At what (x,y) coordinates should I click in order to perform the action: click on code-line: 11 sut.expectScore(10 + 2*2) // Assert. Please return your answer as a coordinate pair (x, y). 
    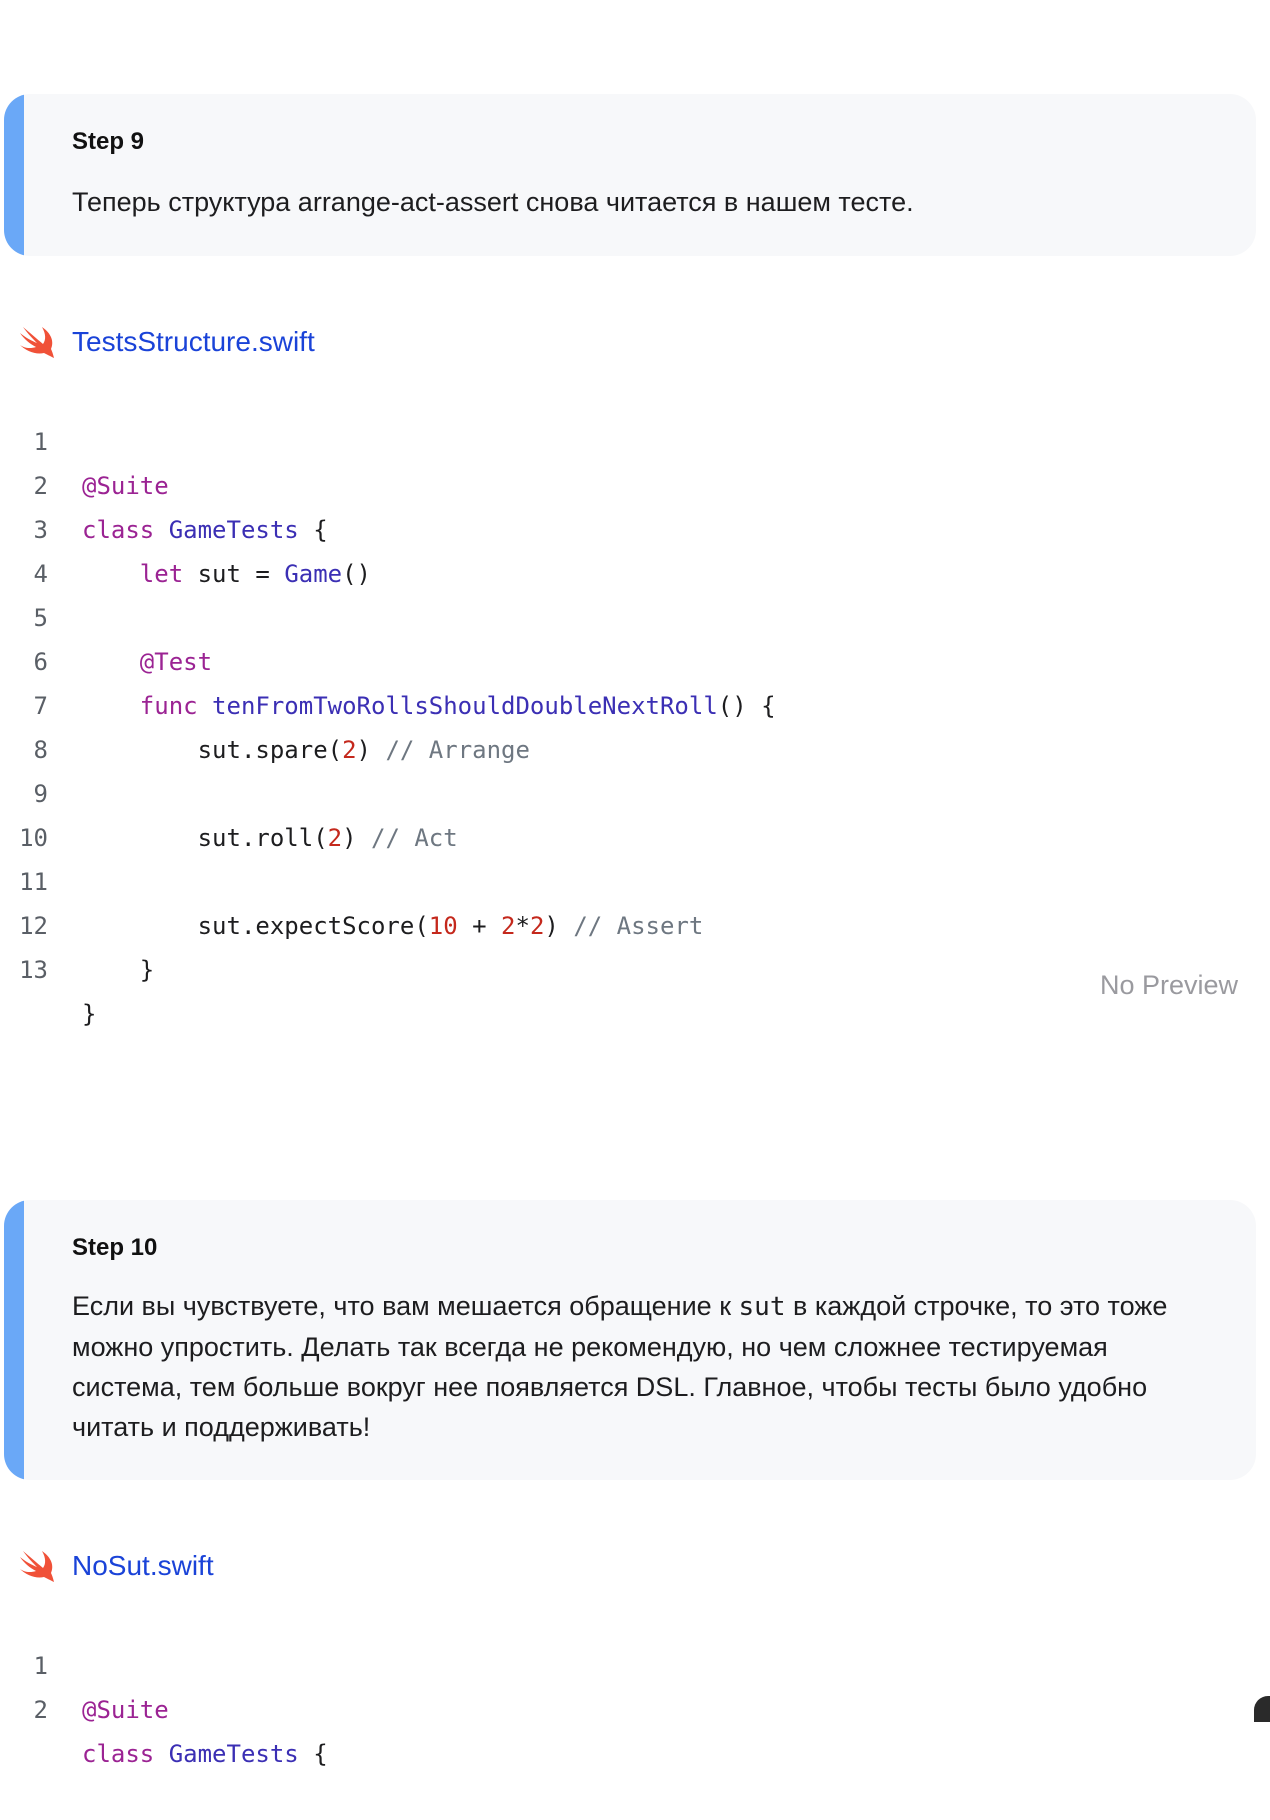
    Looking at the image, I should click on (635, 878).